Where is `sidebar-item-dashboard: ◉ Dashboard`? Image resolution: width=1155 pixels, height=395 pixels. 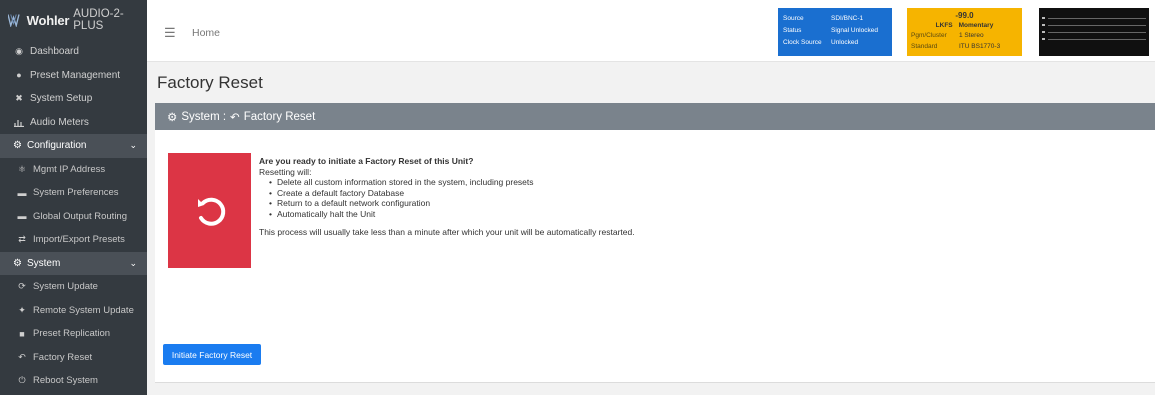 sidebar-item-dashboard: ◉ Dashboard is located at coordinates (73, 52).